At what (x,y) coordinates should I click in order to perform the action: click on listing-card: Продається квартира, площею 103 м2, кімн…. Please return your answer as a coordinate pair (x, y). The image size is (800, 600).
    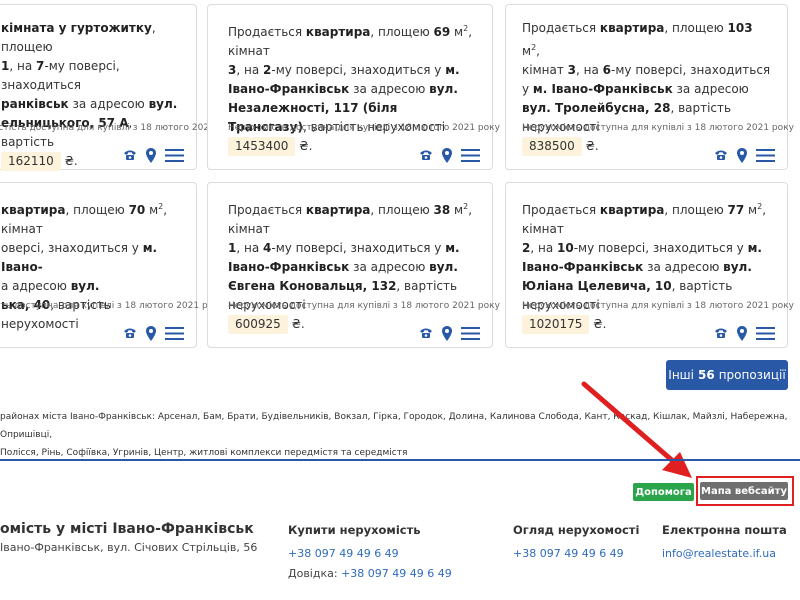
    Looking at the image, I should click on (649, 87).